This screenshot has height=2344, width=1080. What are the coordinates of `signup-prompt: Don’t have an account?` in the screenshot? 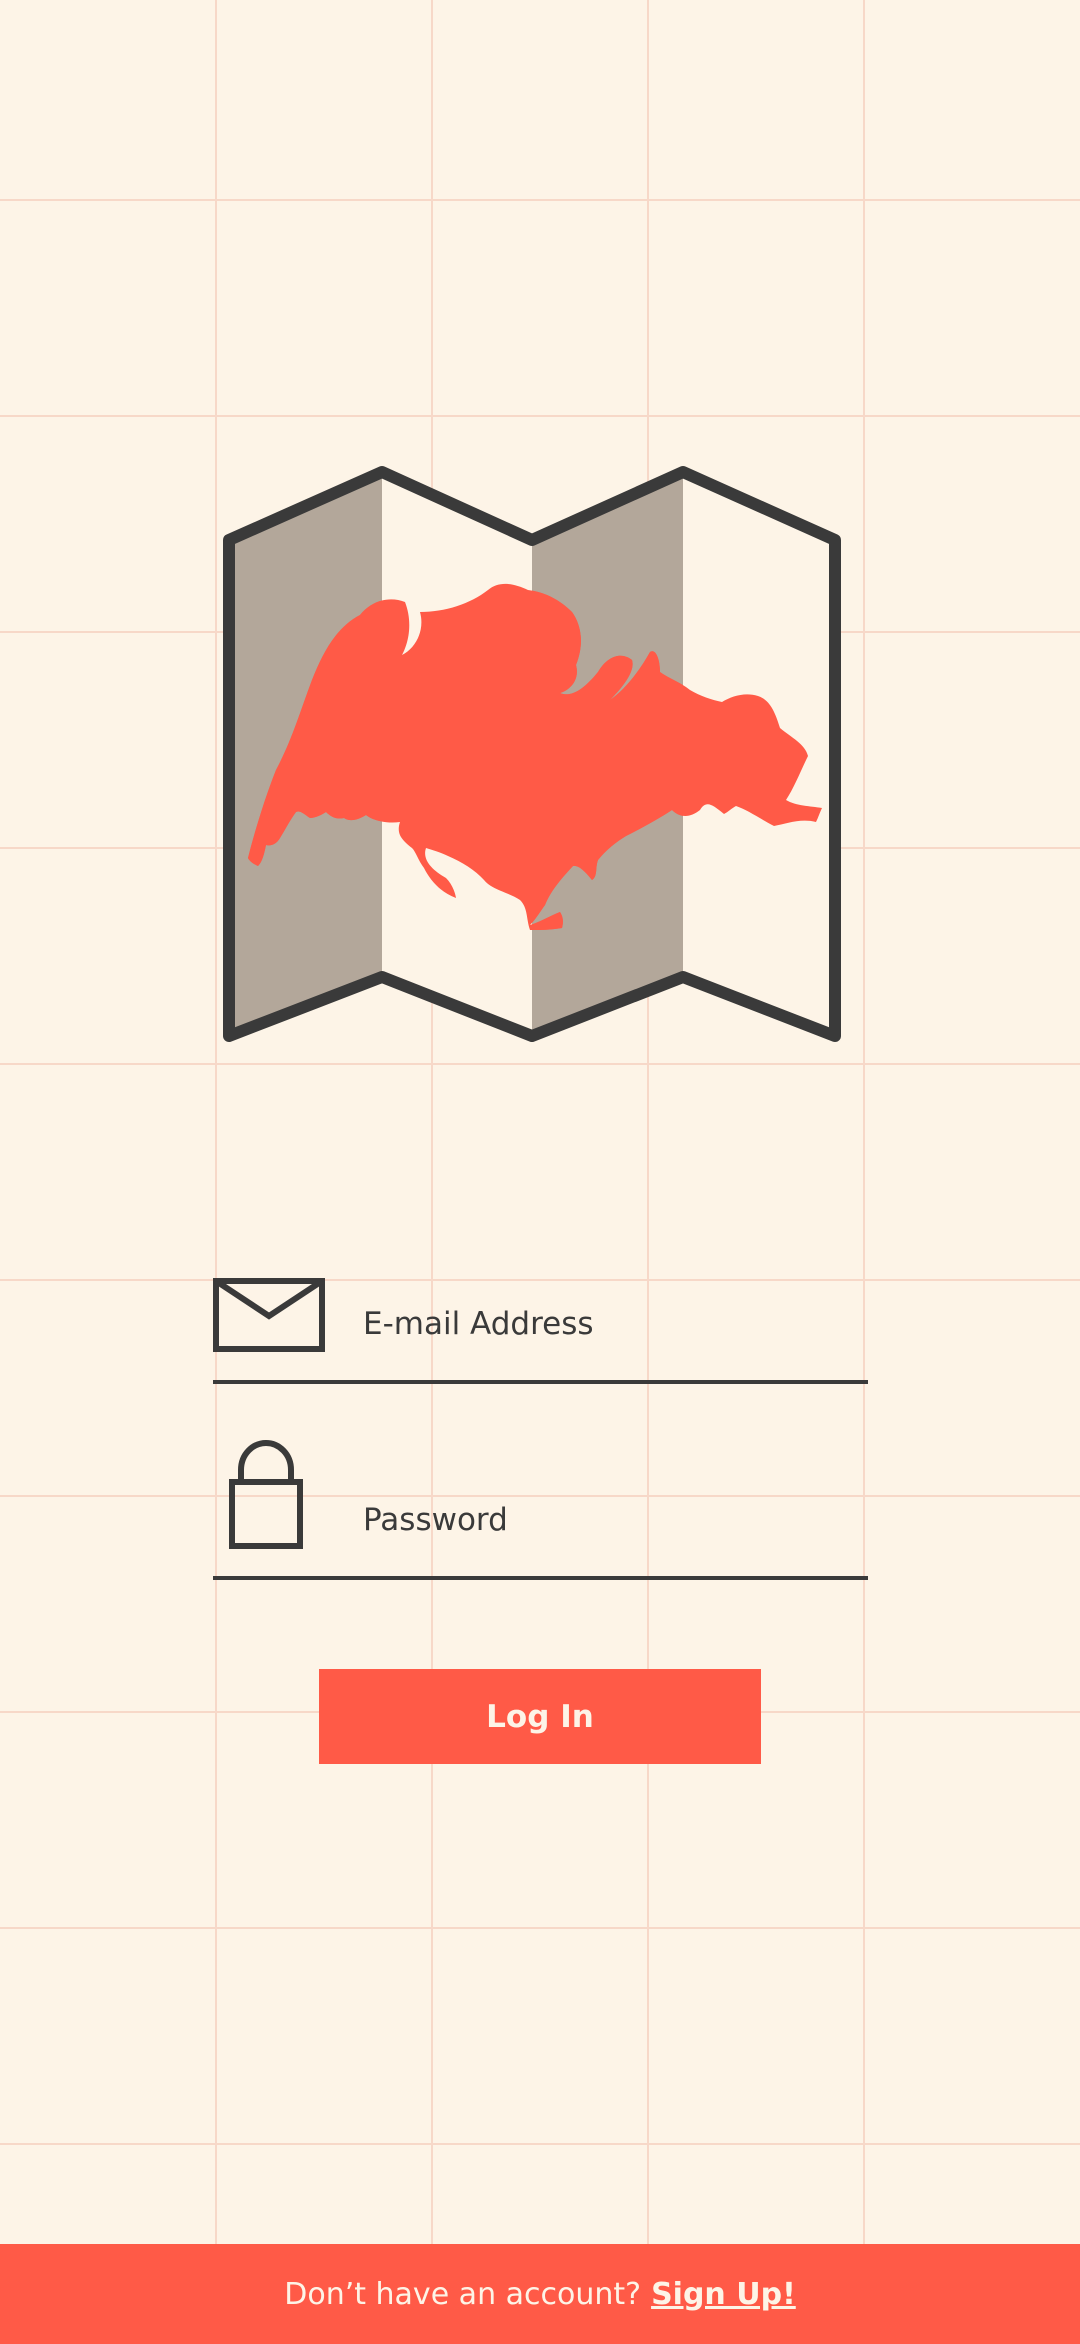 It's located at (463, 2294).